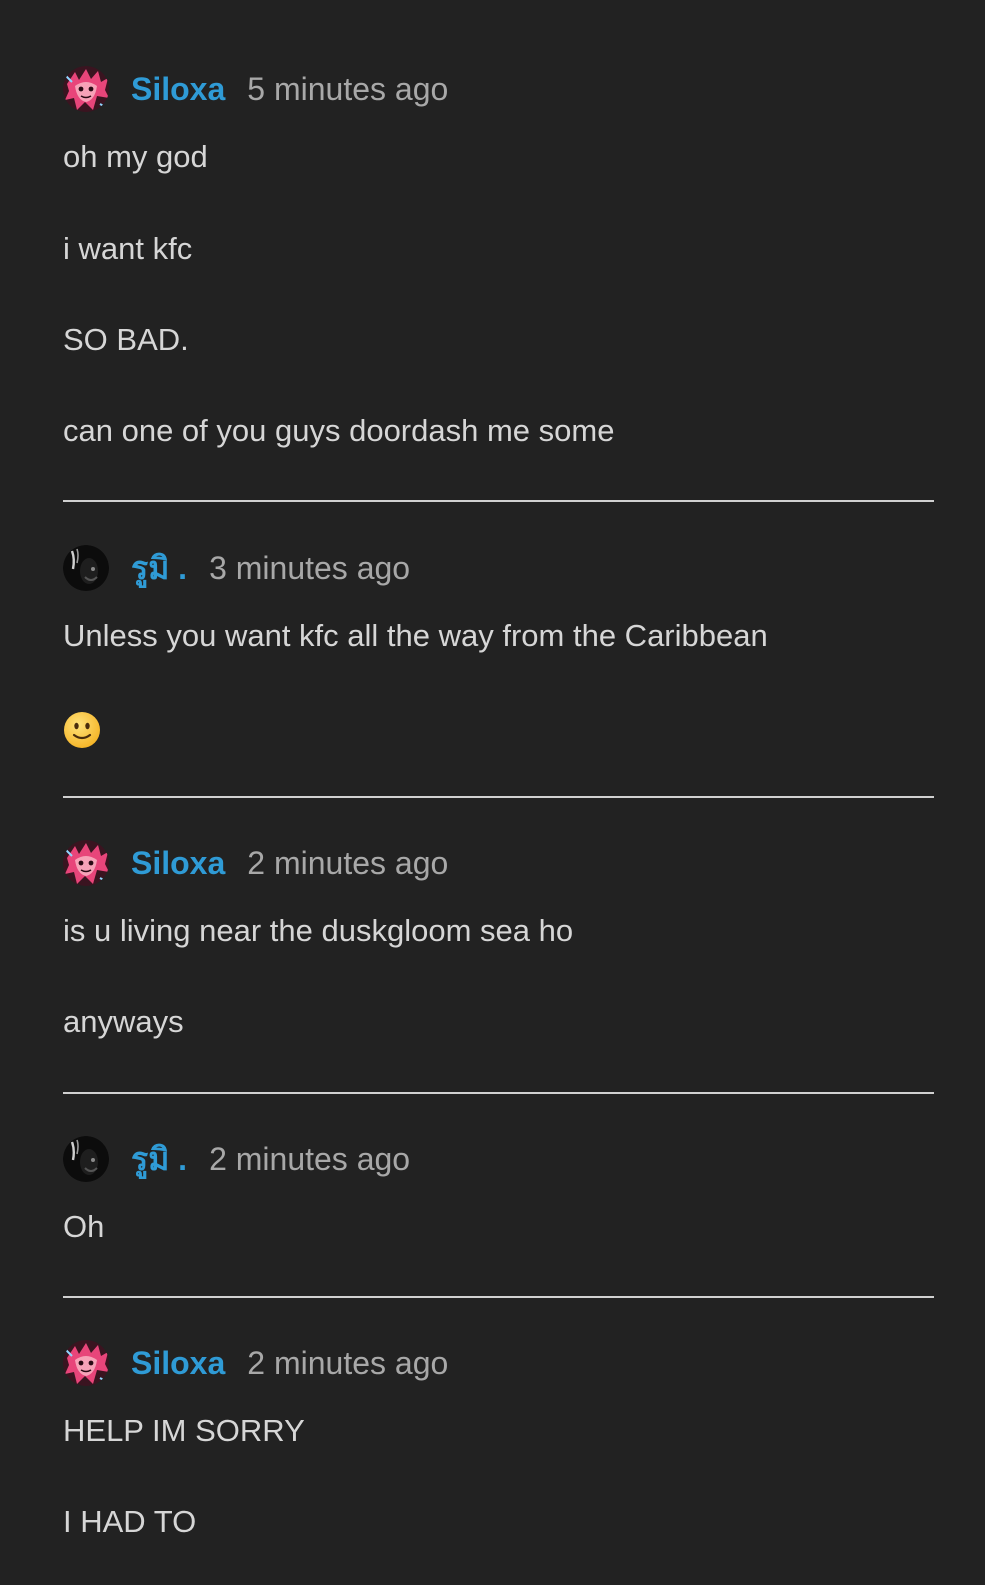  What do you see at coordinates (498, 1159) in the screenshot?
I see `comment-header: รูมิ . 2 minutes ago` at bounding box center [498, 1159].